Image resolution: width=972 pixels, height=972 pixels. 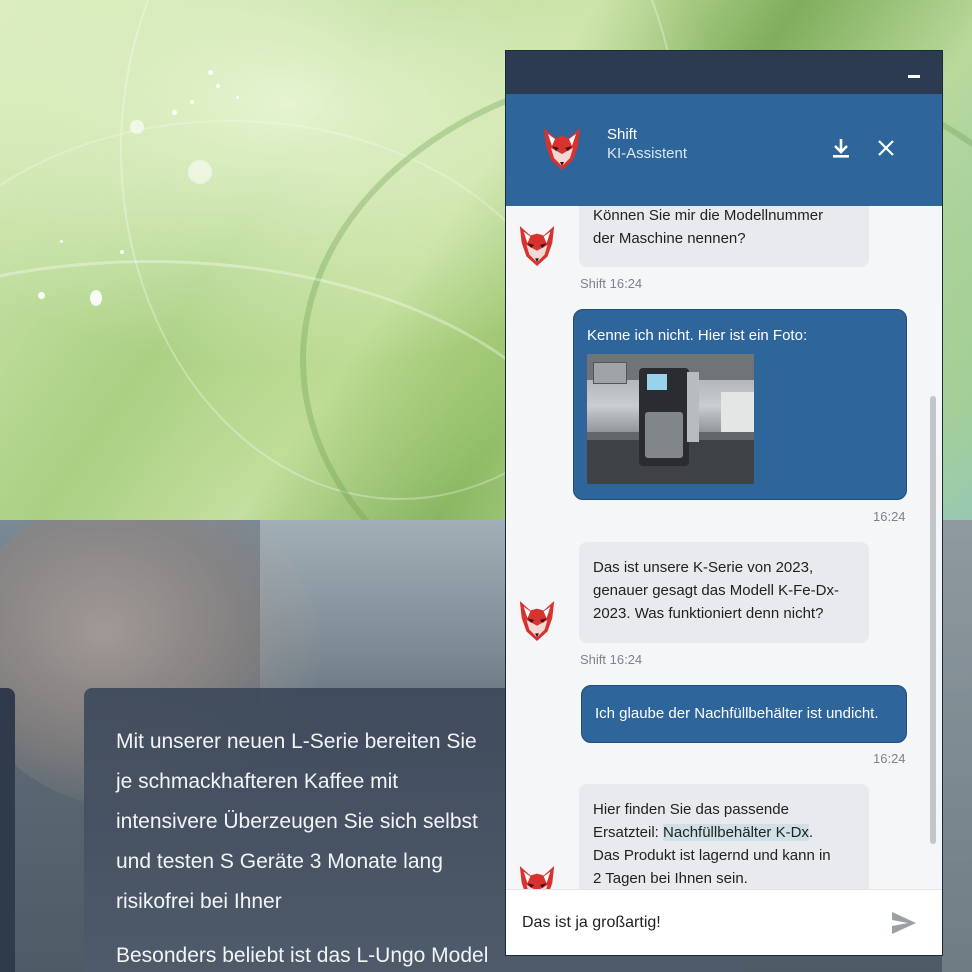 I want to click on photo-attachment, so click(x=670, y=419).